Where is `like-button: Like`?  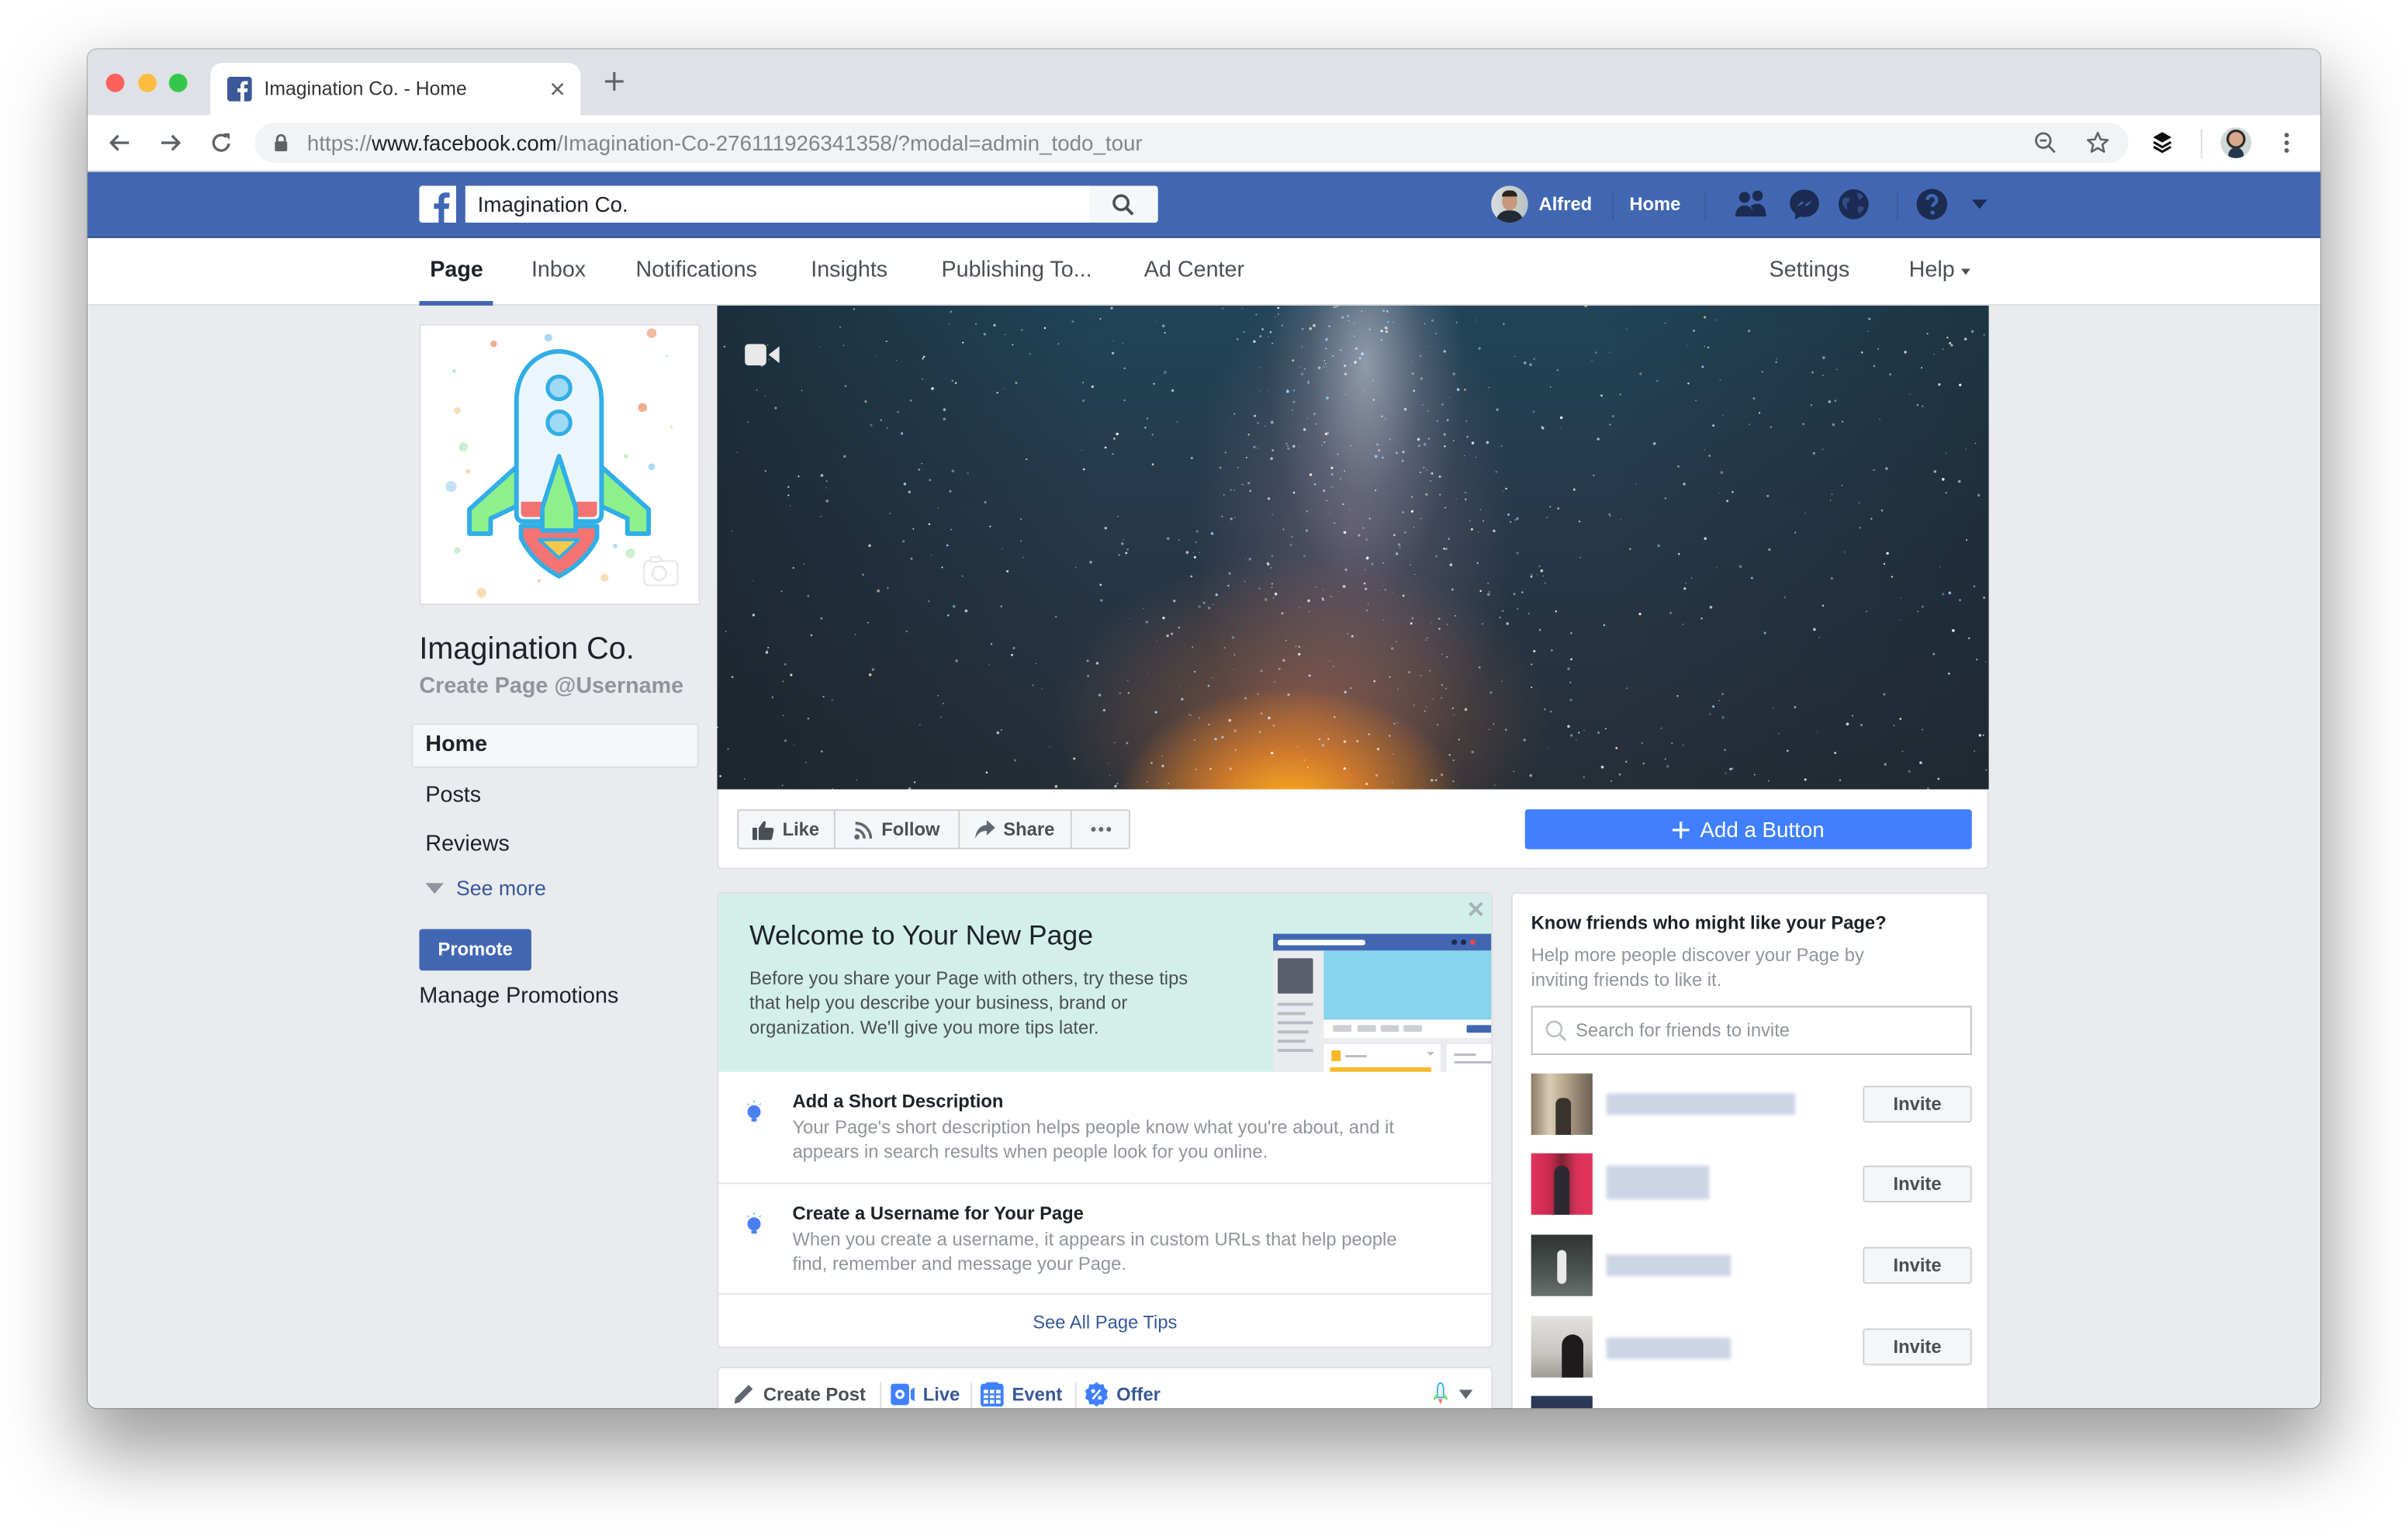
like-button: Like is located at coordinates (787, 829).